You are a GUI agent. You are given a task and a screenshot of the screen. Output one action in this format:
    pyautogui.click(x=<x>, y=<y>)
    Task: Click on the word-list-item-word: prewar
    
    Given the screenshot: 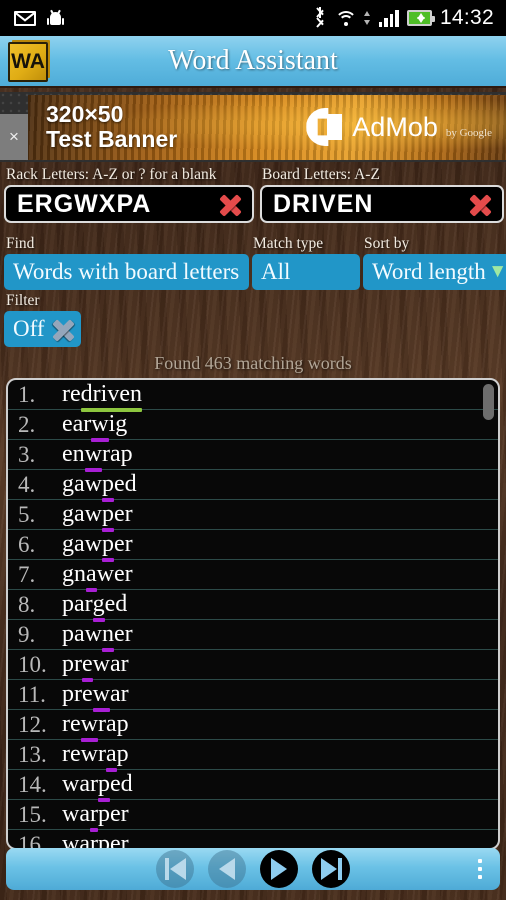 What is the action you would take?
    pyautogui.click(x=95, y=696)
    